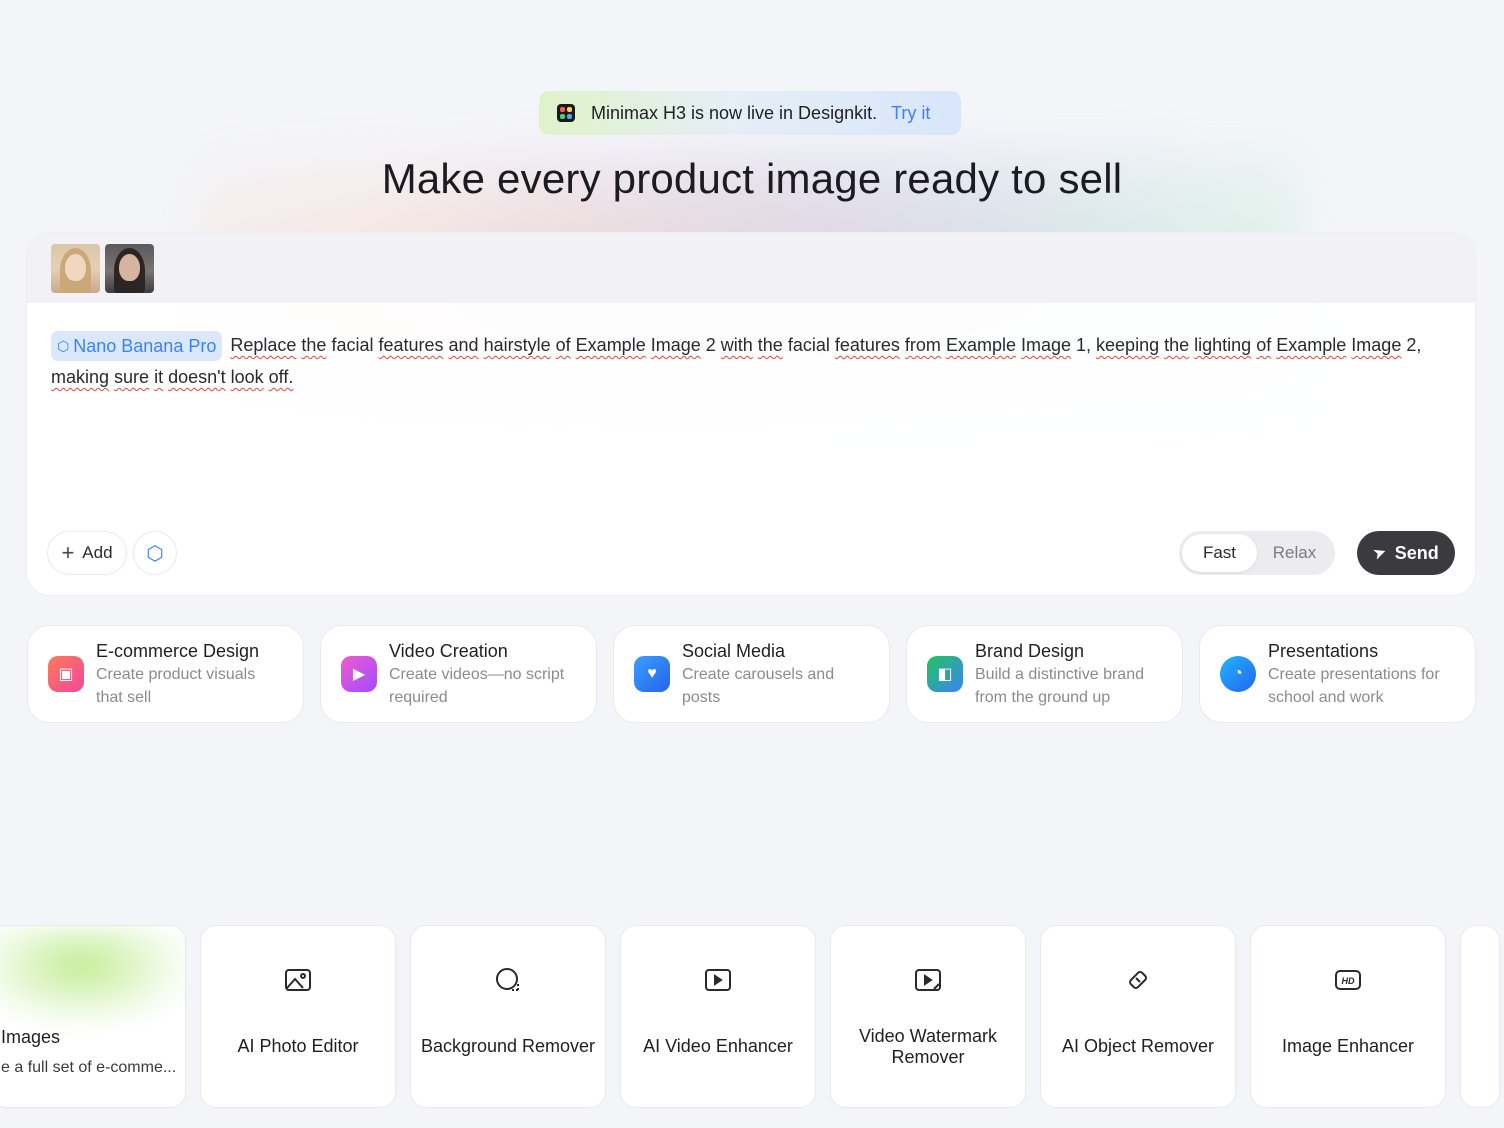 This screenshot has height=1128, width=1504. Describe the element at coordinates (159, 377) in the screenshot. I see `misspelled-word: it` at that location.